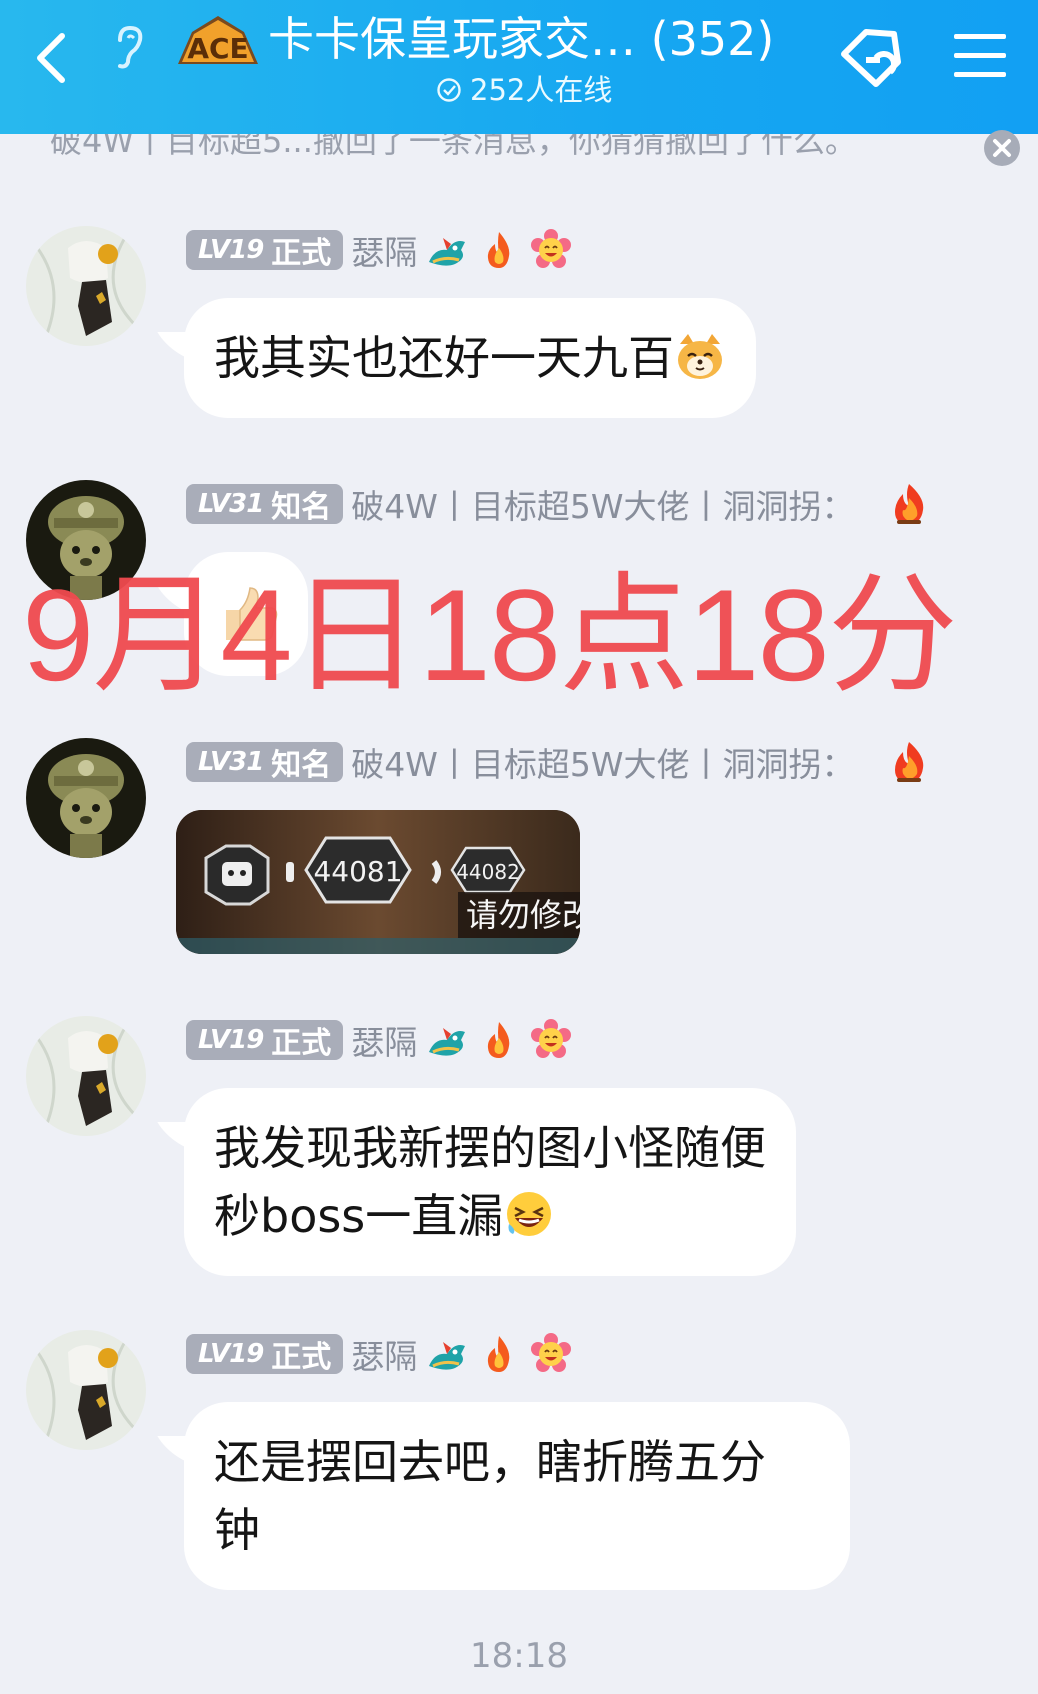 This screenshot has width=1038, height=1694. I want to click on message-text-line: 秒boss一直漏, so click(359, 1216).